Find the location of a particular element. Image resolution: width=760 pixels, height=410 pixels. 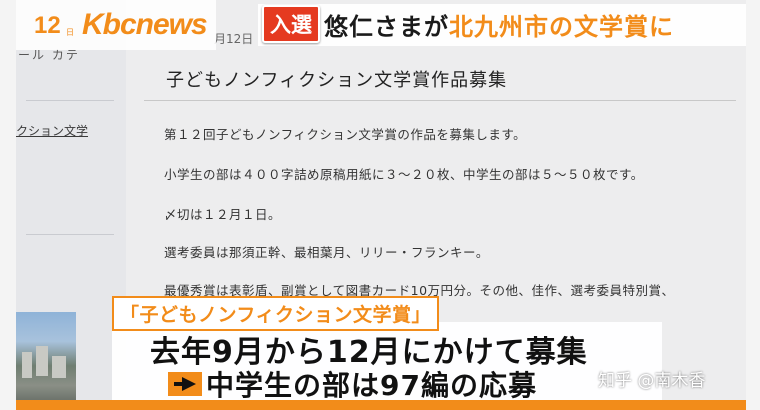

watermark: 知乎 @南木香 is located at coordinates (652, 381).